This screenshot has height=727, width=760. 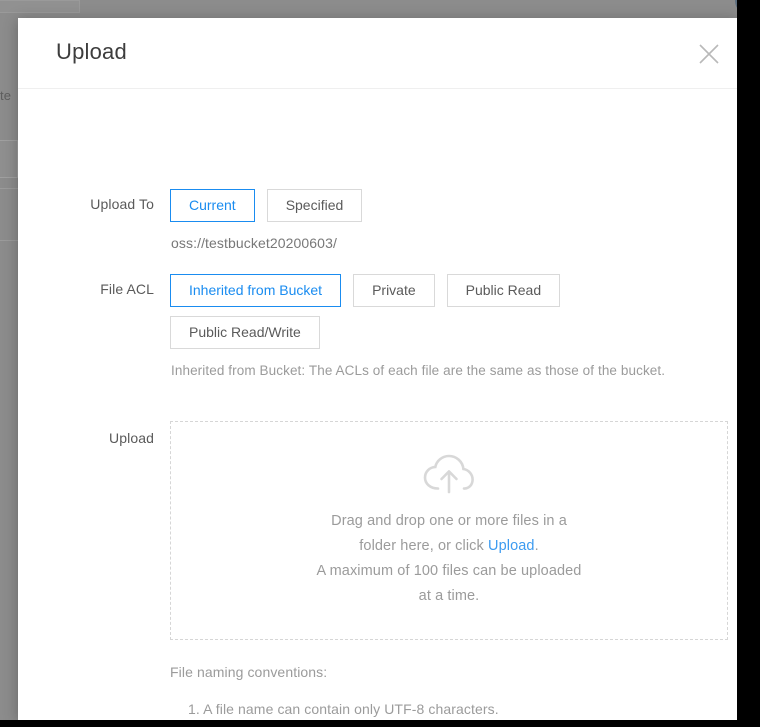 I want to click on dropzone-line-2: folder here, or click Upload., so click(x=449, y=546).